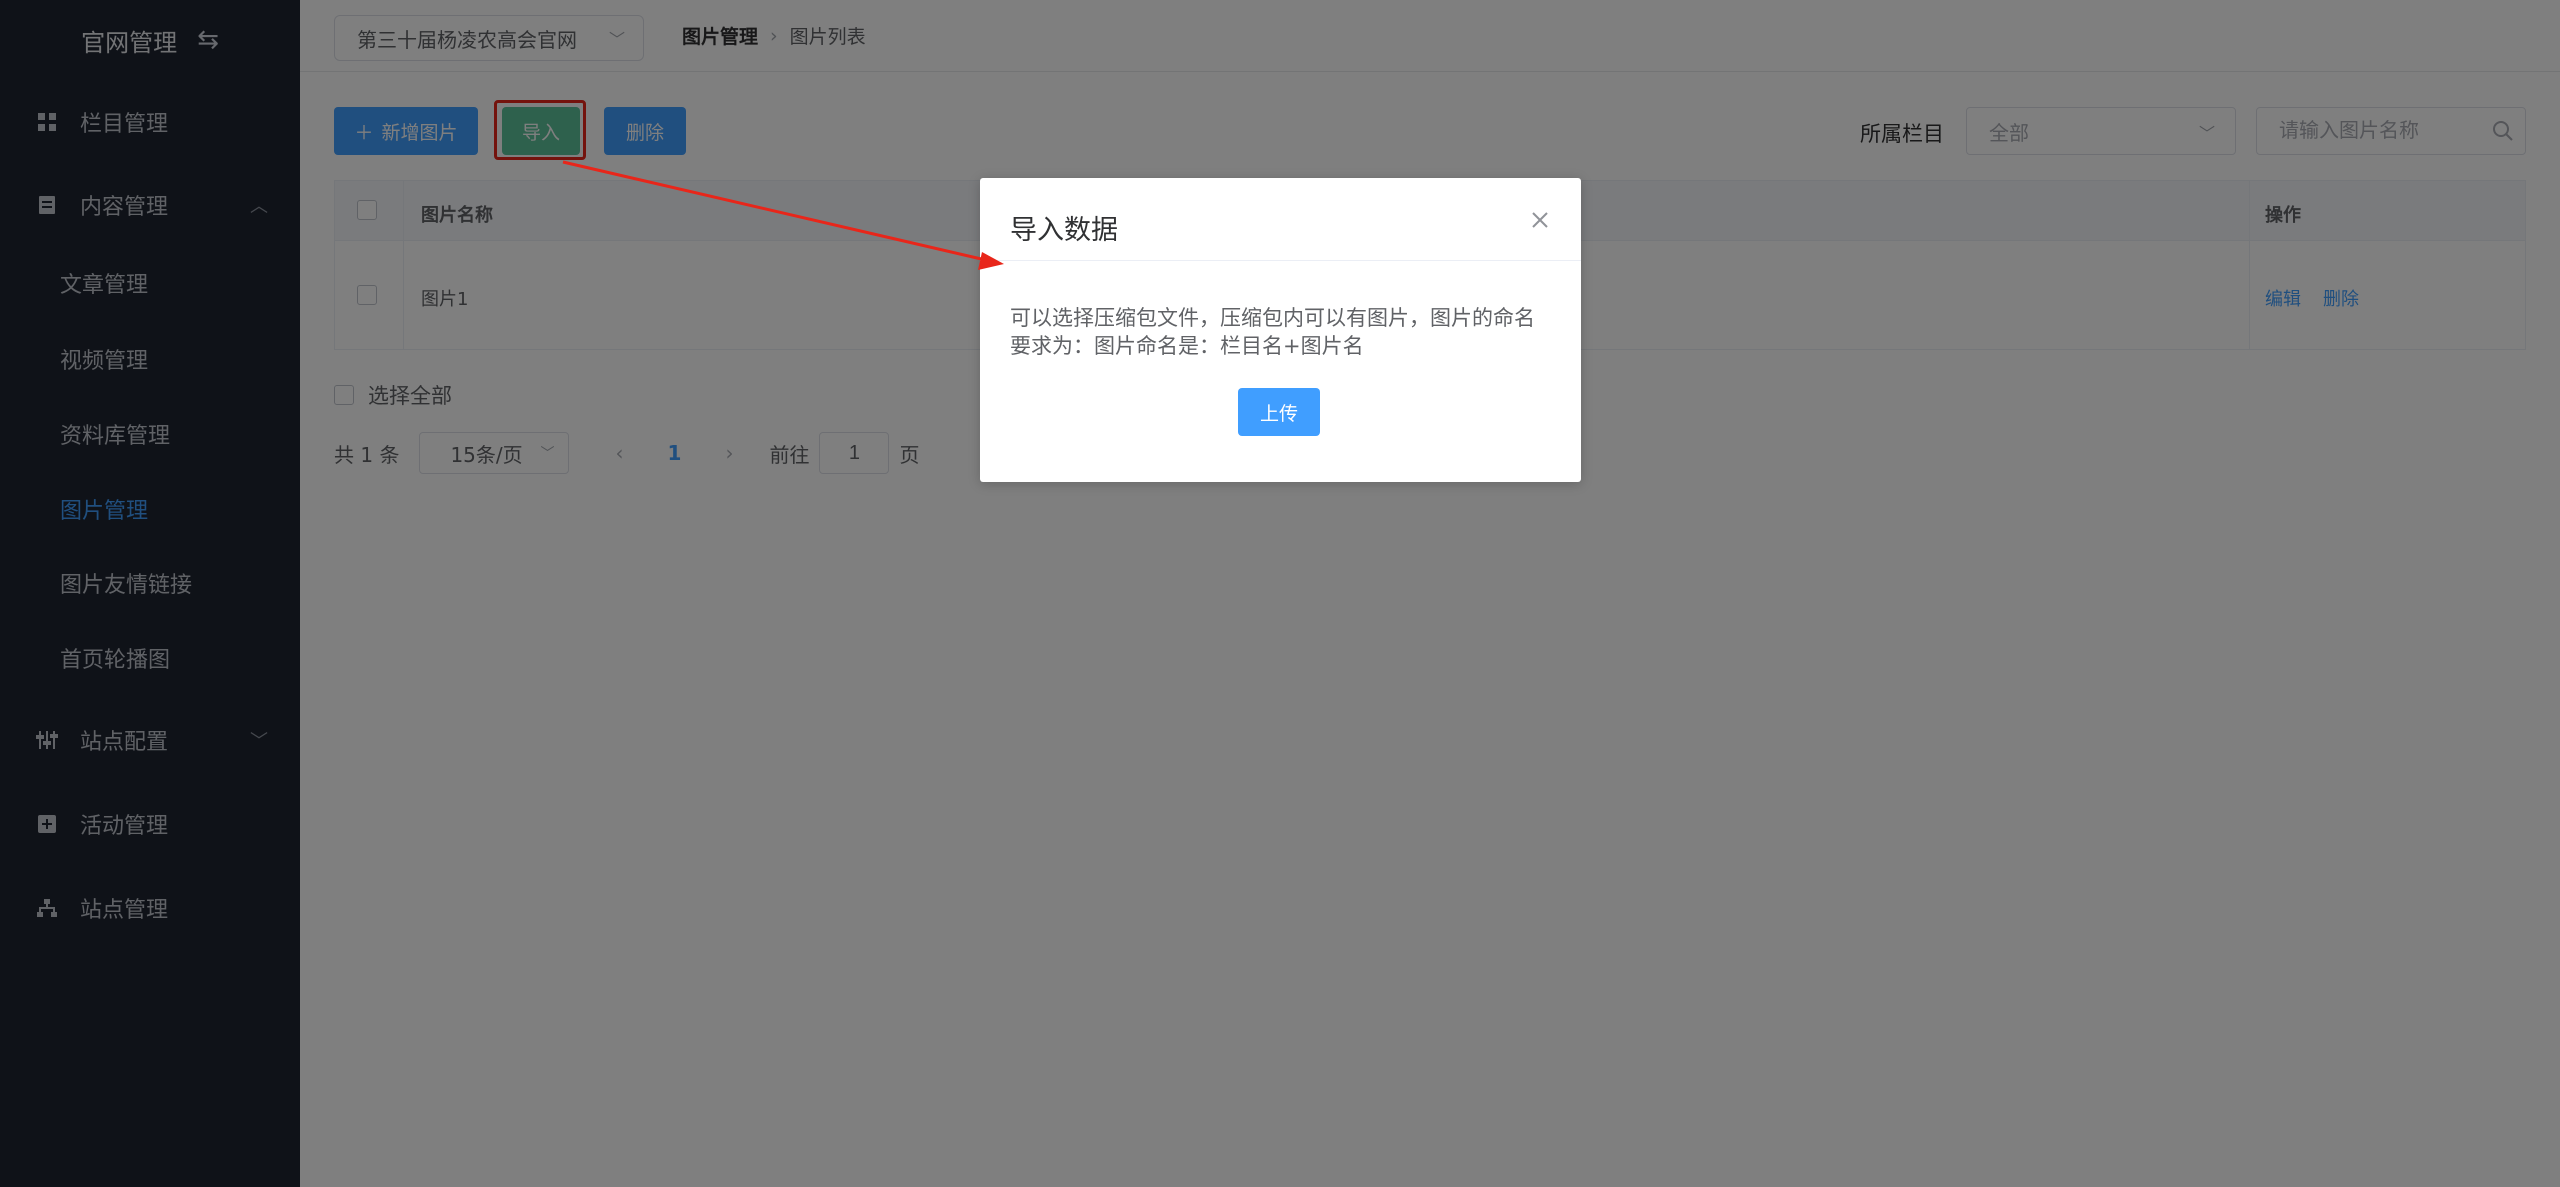 The height and width of the screenshot is (1187, 2560). What do you see at coordinates (1540, 220) in the screenshot?
I see `close-icon` at bounding box center [1540, 220].